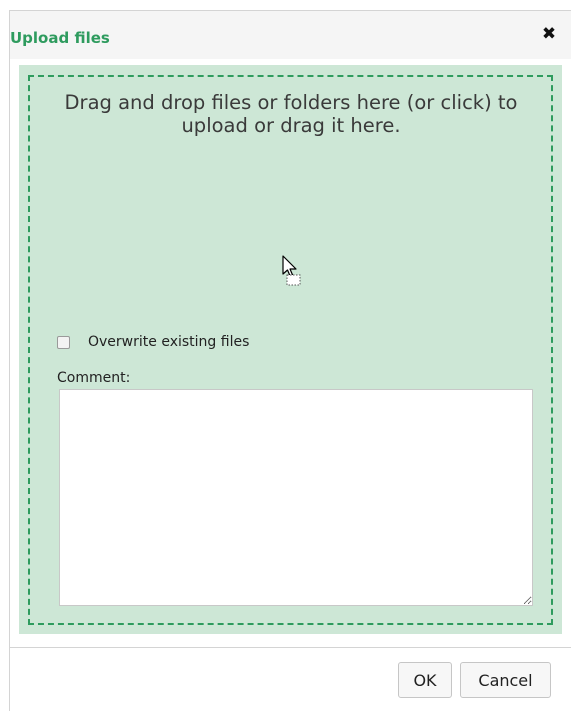 Image resolution: width=571 pixels, height=711 pixels. Describe the element at coordinates (63, 342) in the screenshot. I see `overwrite-checkbox` at that location.